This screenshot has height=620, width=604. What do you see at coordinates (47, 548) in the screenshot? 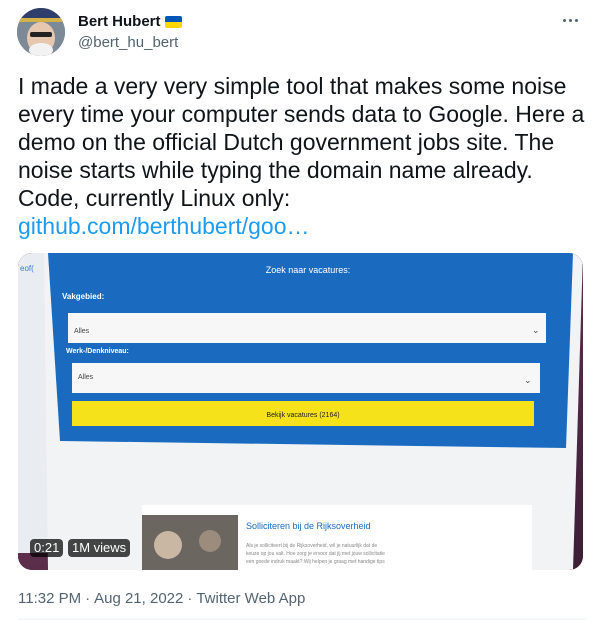
I see `video-duration: 0:21` at bounding box center [47, 548].